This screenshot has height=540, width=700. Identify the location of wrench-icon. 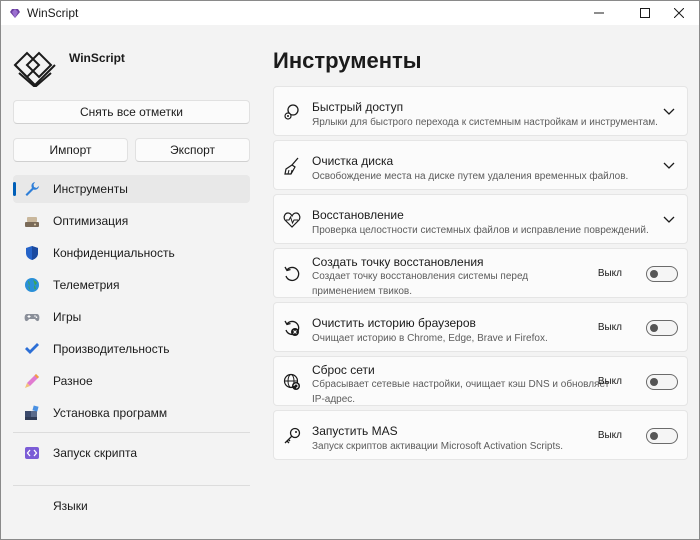
(32, 189).